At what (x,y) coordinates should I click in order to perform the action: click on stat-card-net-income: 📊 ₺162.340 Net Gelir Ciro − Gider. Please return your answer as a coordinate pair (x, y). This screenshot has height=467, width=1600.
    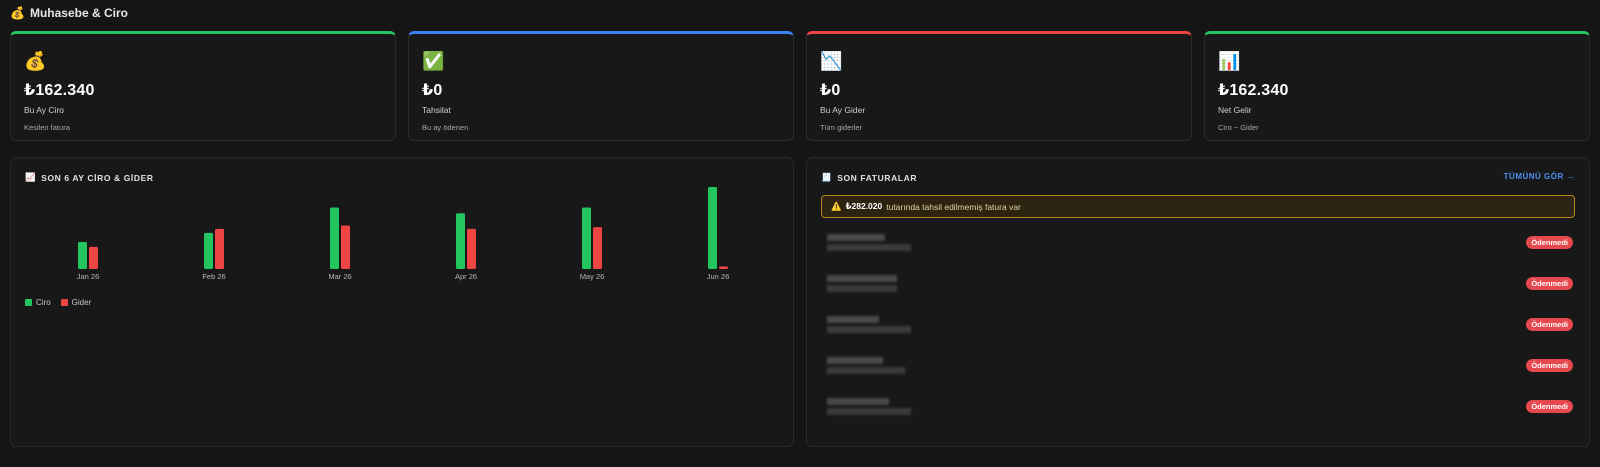
    Looking at the image, I should click on (1397, 86).